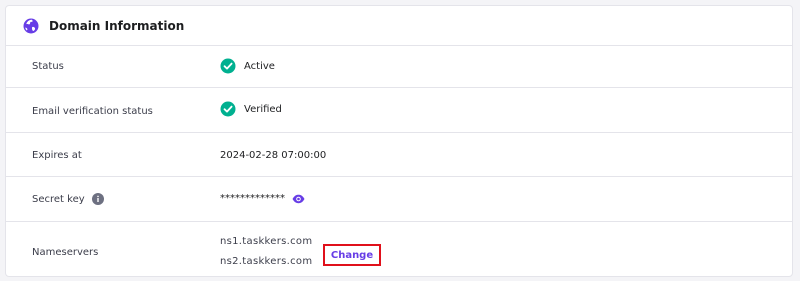 This screenshot has width=800, height=281. Describe the element at coordinates (298, 199) in the screenshot. I see `eye-icon` at that location.